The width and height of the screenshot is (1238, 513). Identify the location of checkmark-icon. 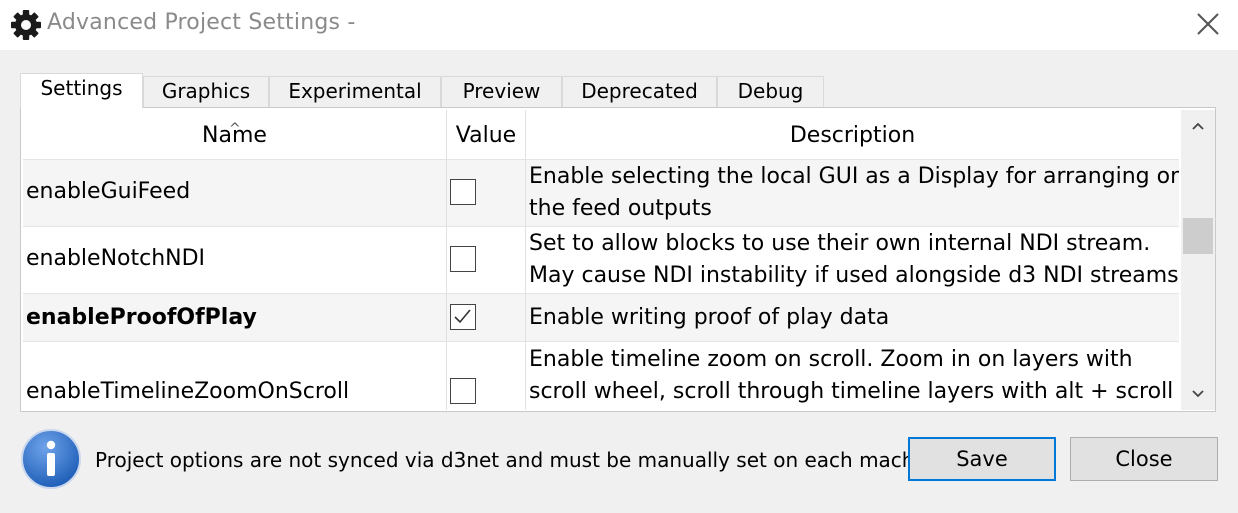
(462, 316).